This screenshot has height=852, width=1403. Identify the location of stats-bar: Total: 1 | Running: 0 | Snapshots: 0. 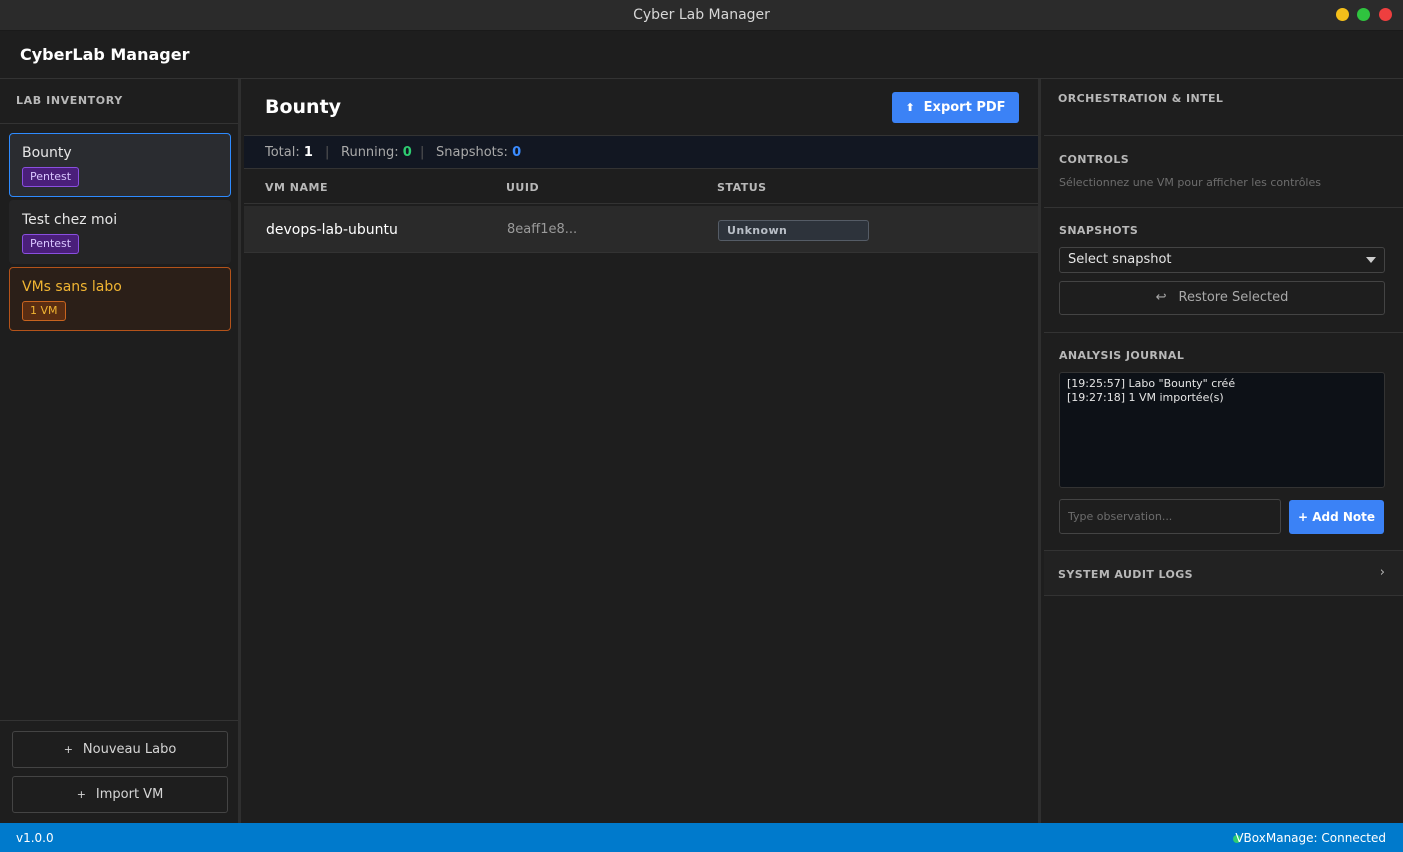
(641, 152).